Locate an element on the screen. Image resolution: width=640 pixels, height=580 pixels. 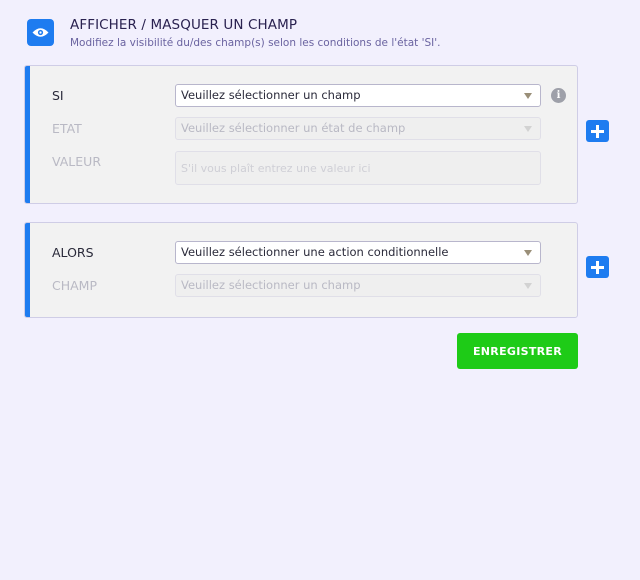
etat-select: Veuillez sélectionner un état de champ is located at coordinates (358, 128).